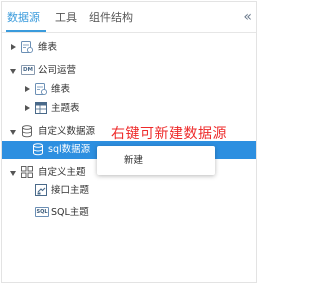  What do you see at coordinates (57, 70) in the screenshot?
I see `tree-node-label: 公司运营` at bounding box center [57, 70].